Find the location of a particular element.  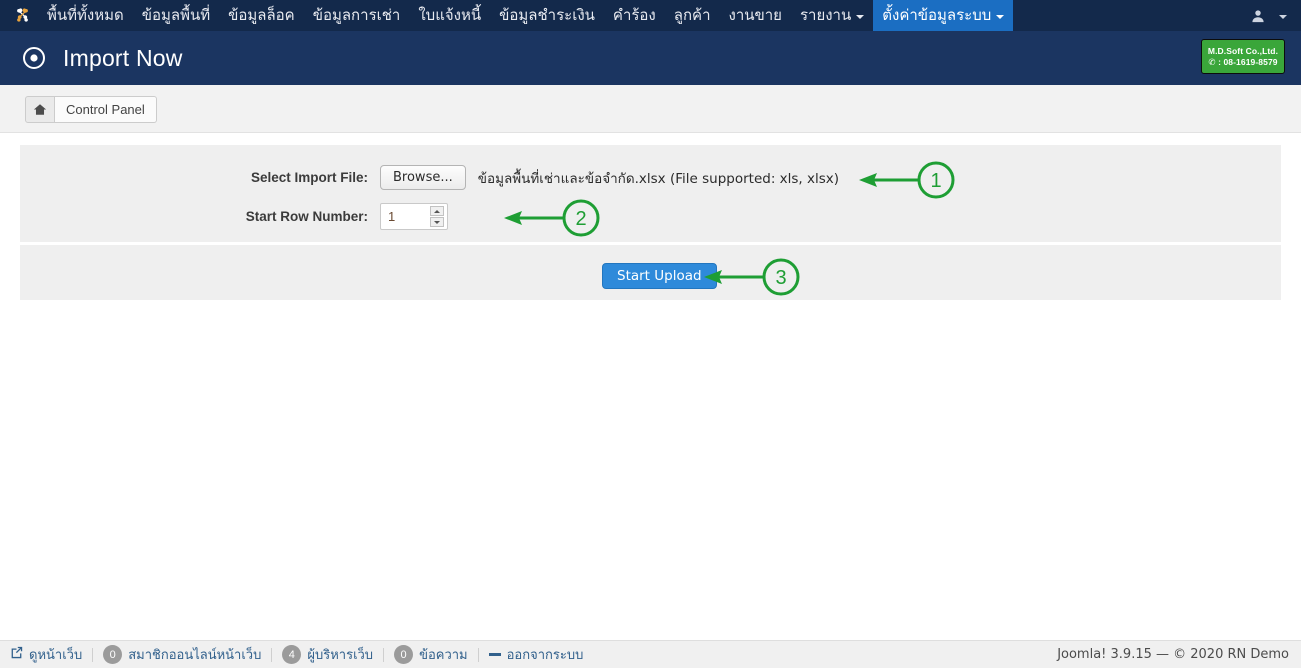

nav-item-5: ข้อมูลชำระเงิน is located at coordinates (547, 15).